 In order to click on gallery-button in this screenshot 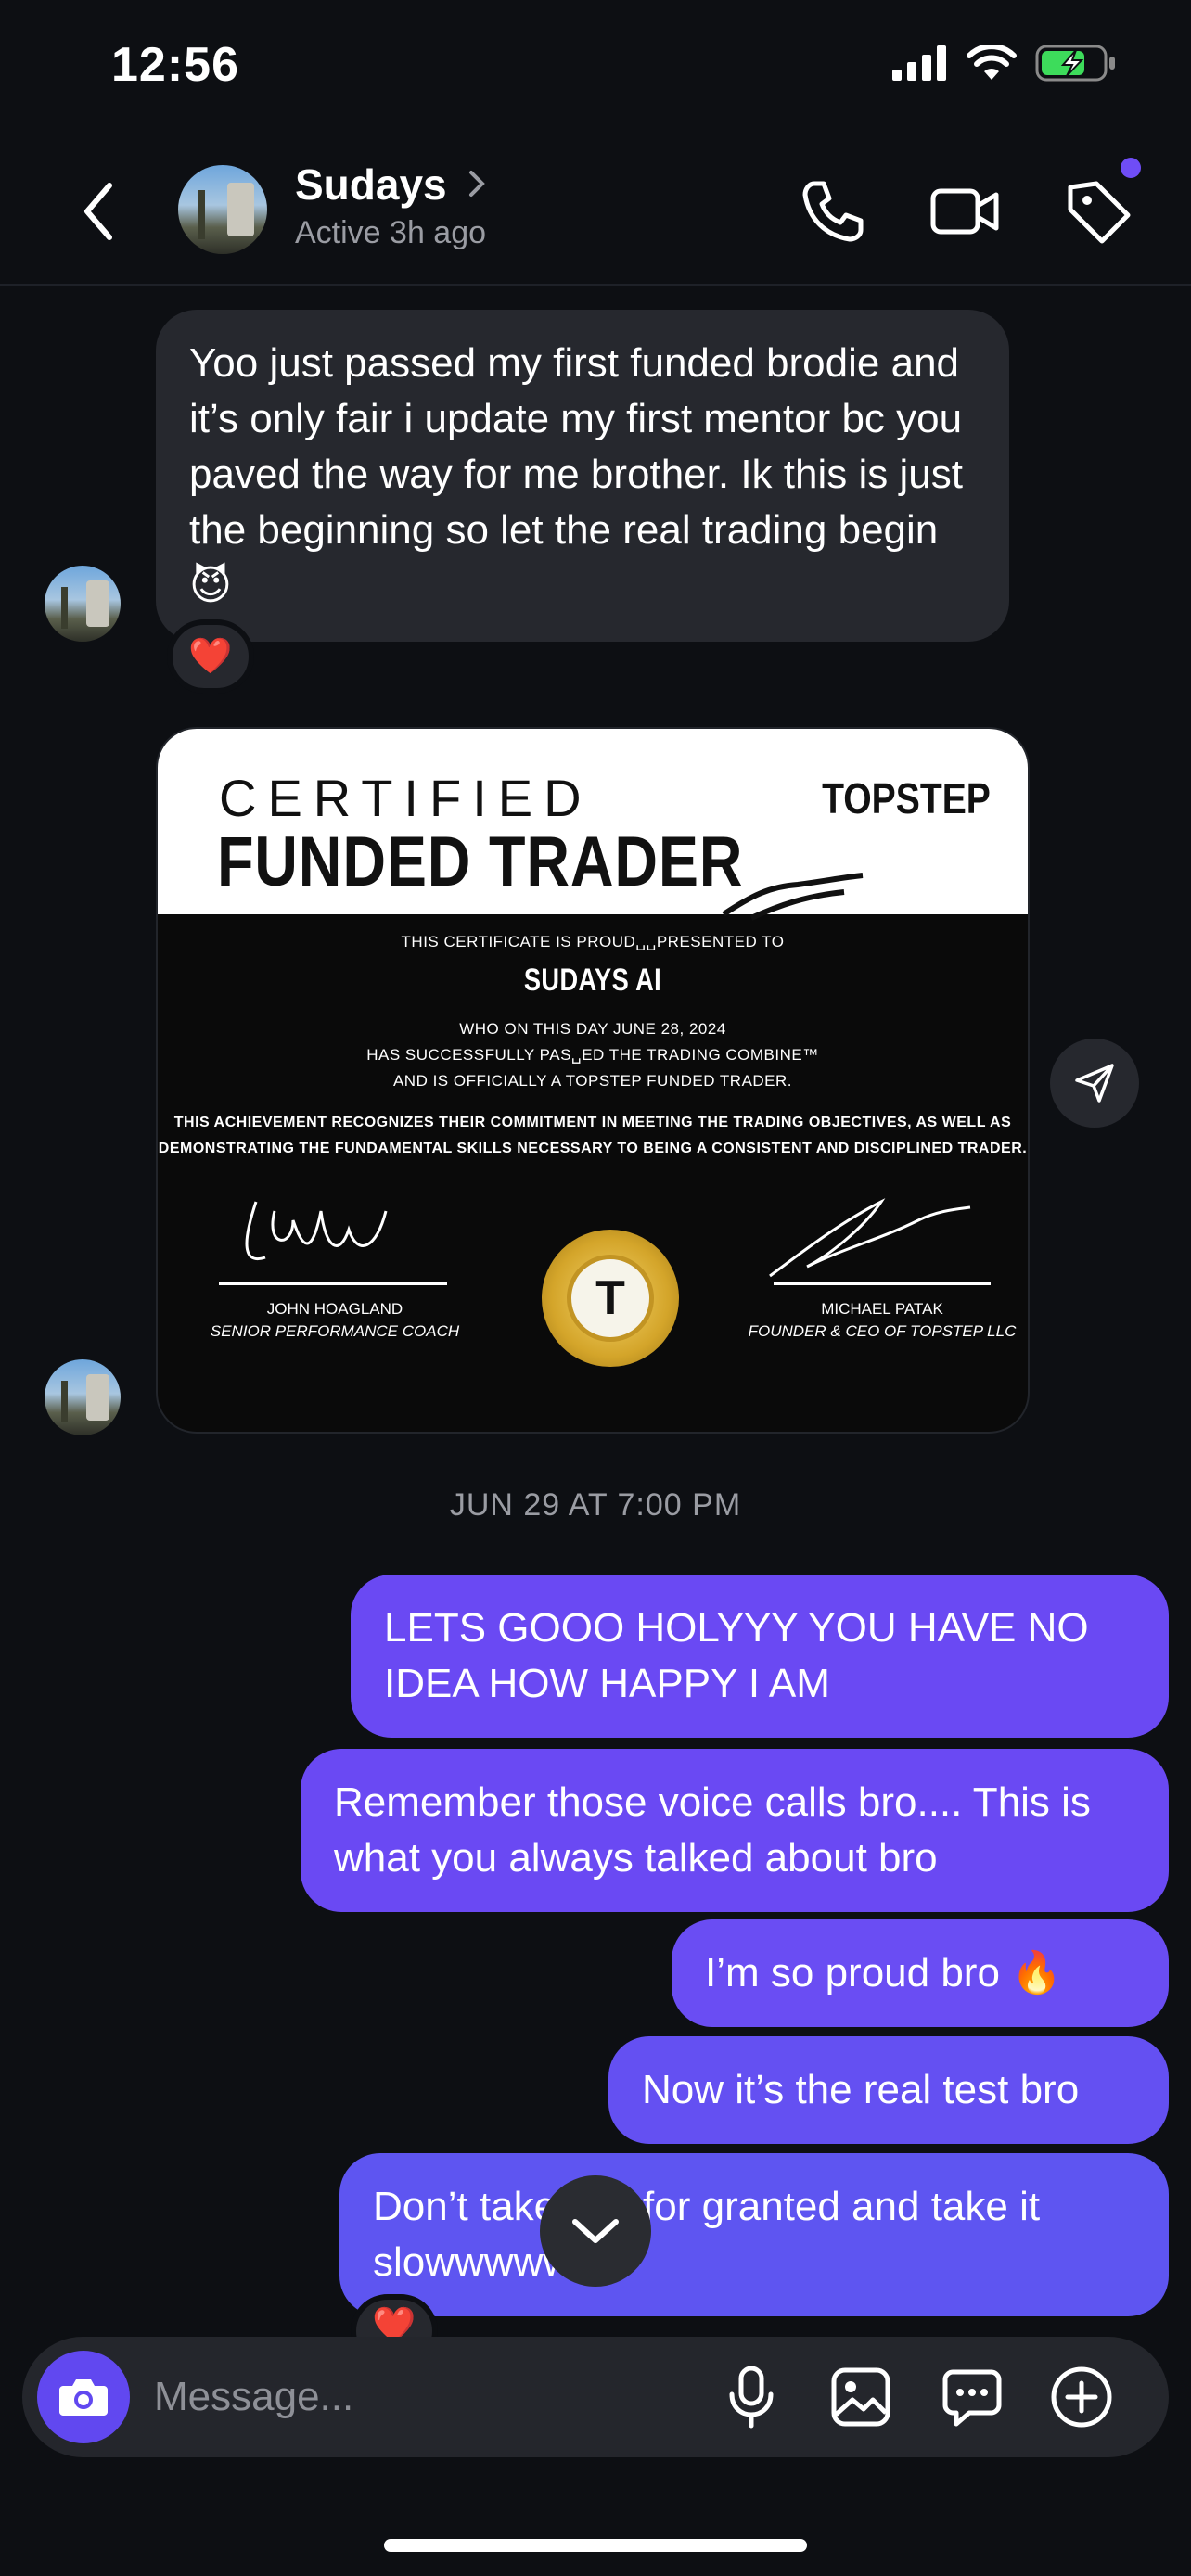, I will do `click(861, 2397)`.